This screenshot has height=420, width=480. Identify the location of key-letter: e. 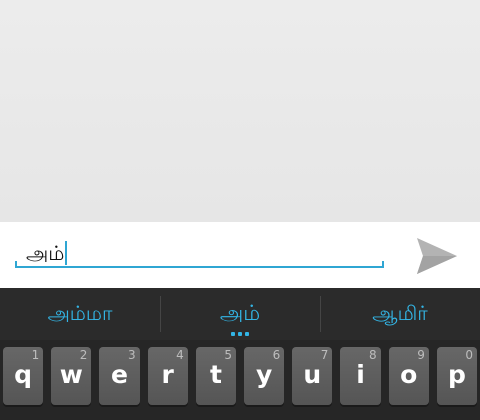
(119, 374).